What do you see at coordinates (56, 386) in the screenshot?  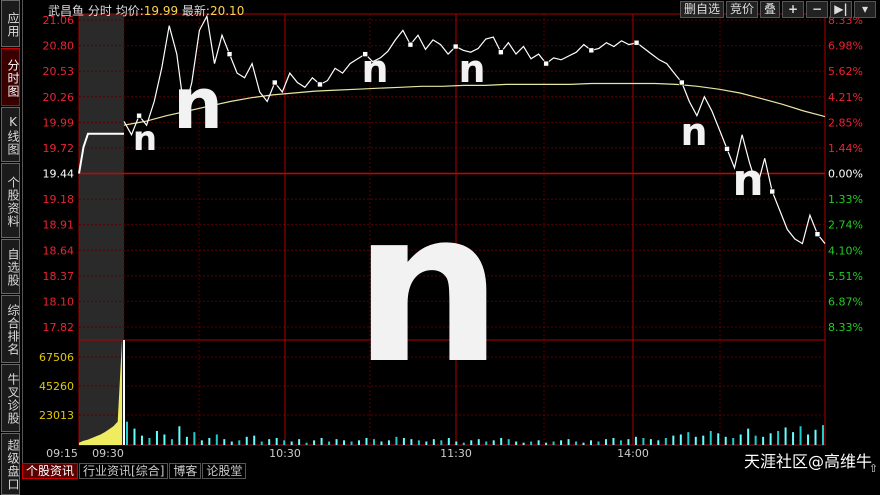 I see `volume-tick-label: 45260` at bounding box center [56, 386].